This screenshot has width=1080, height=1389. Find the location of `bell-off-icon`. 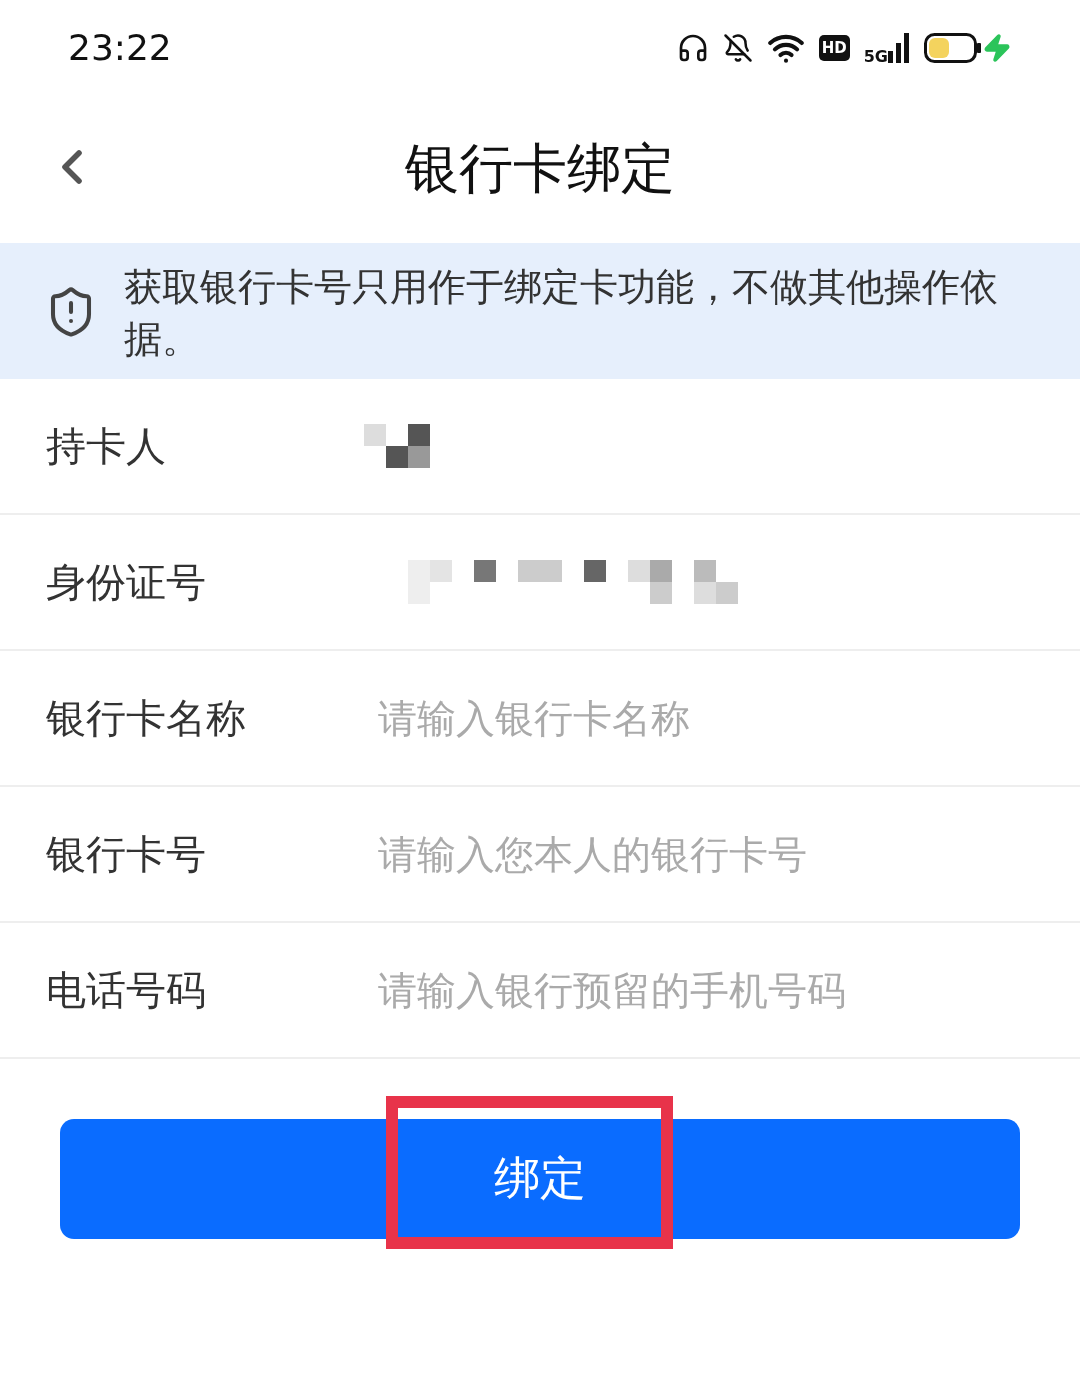

bell-off-icon is located at coordinates (737, 47).